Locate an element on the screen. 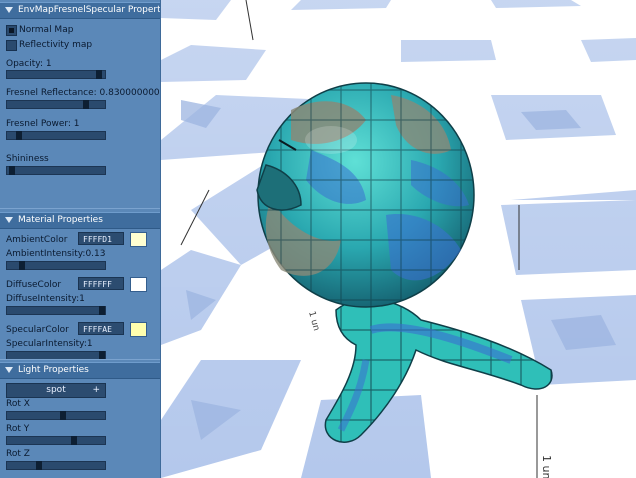  specular-color-hex-input: FFFFAE is located at coordinates (101, 328).